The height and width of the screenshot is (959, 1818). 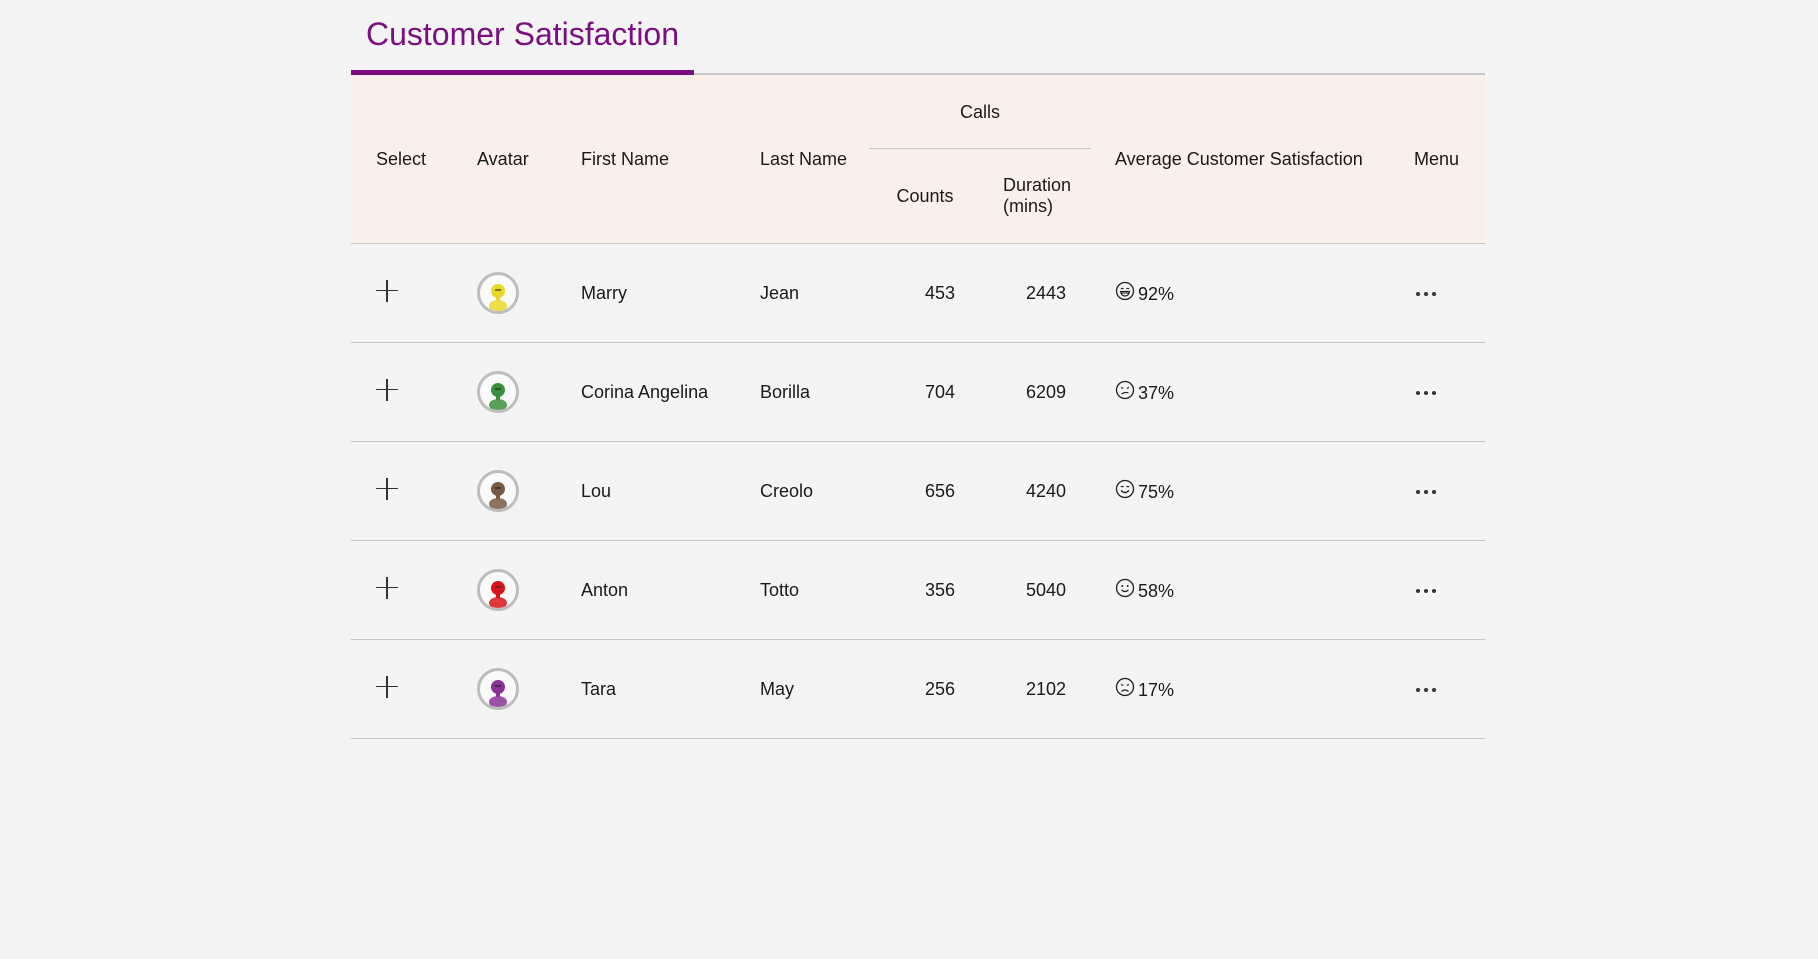 I want to click on table-row: Marry Jean 453 2443 92%, so click(x=918, y=293).